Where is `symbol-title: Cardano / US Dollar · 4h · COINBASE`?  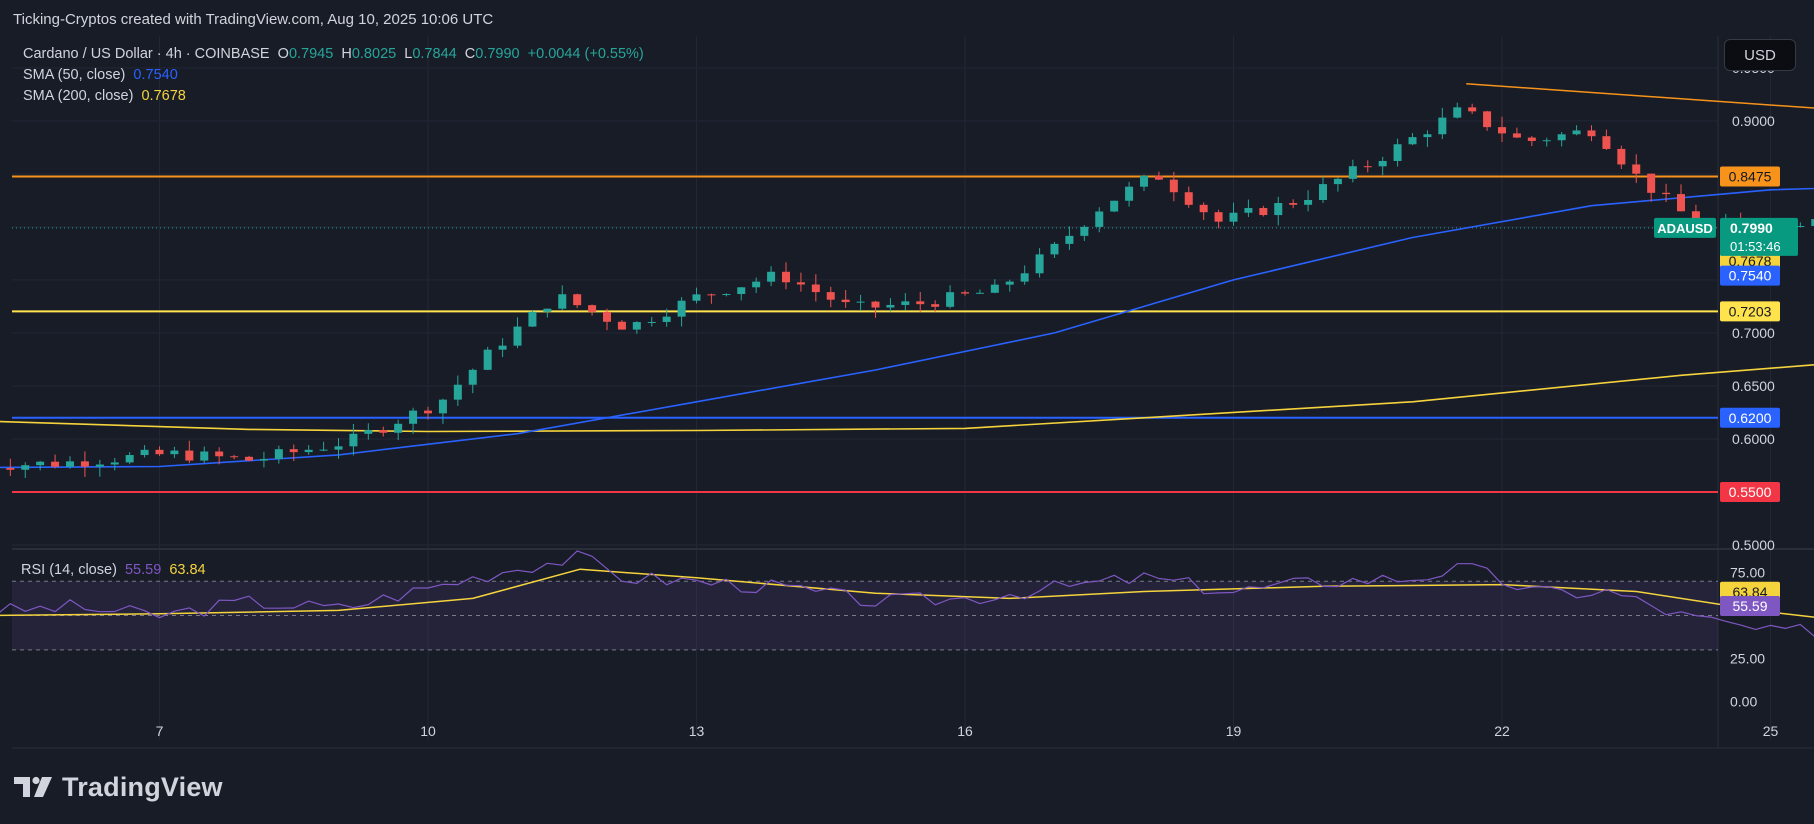 symbol-title: Cardano / US Dollar · 4h · COINBASE is located at coordinates (146, 54).